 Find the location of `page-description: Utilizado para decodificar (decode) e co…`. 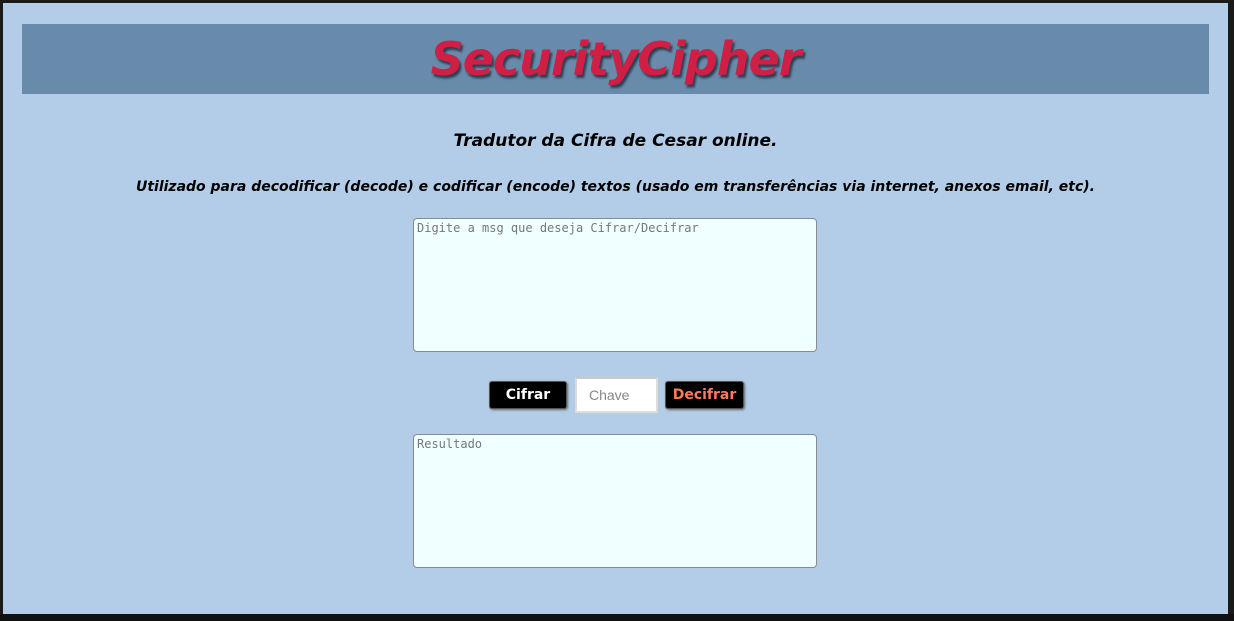

page-description: Utilizado para decodificar (decode) e co… is located at coordinates (615, 187).